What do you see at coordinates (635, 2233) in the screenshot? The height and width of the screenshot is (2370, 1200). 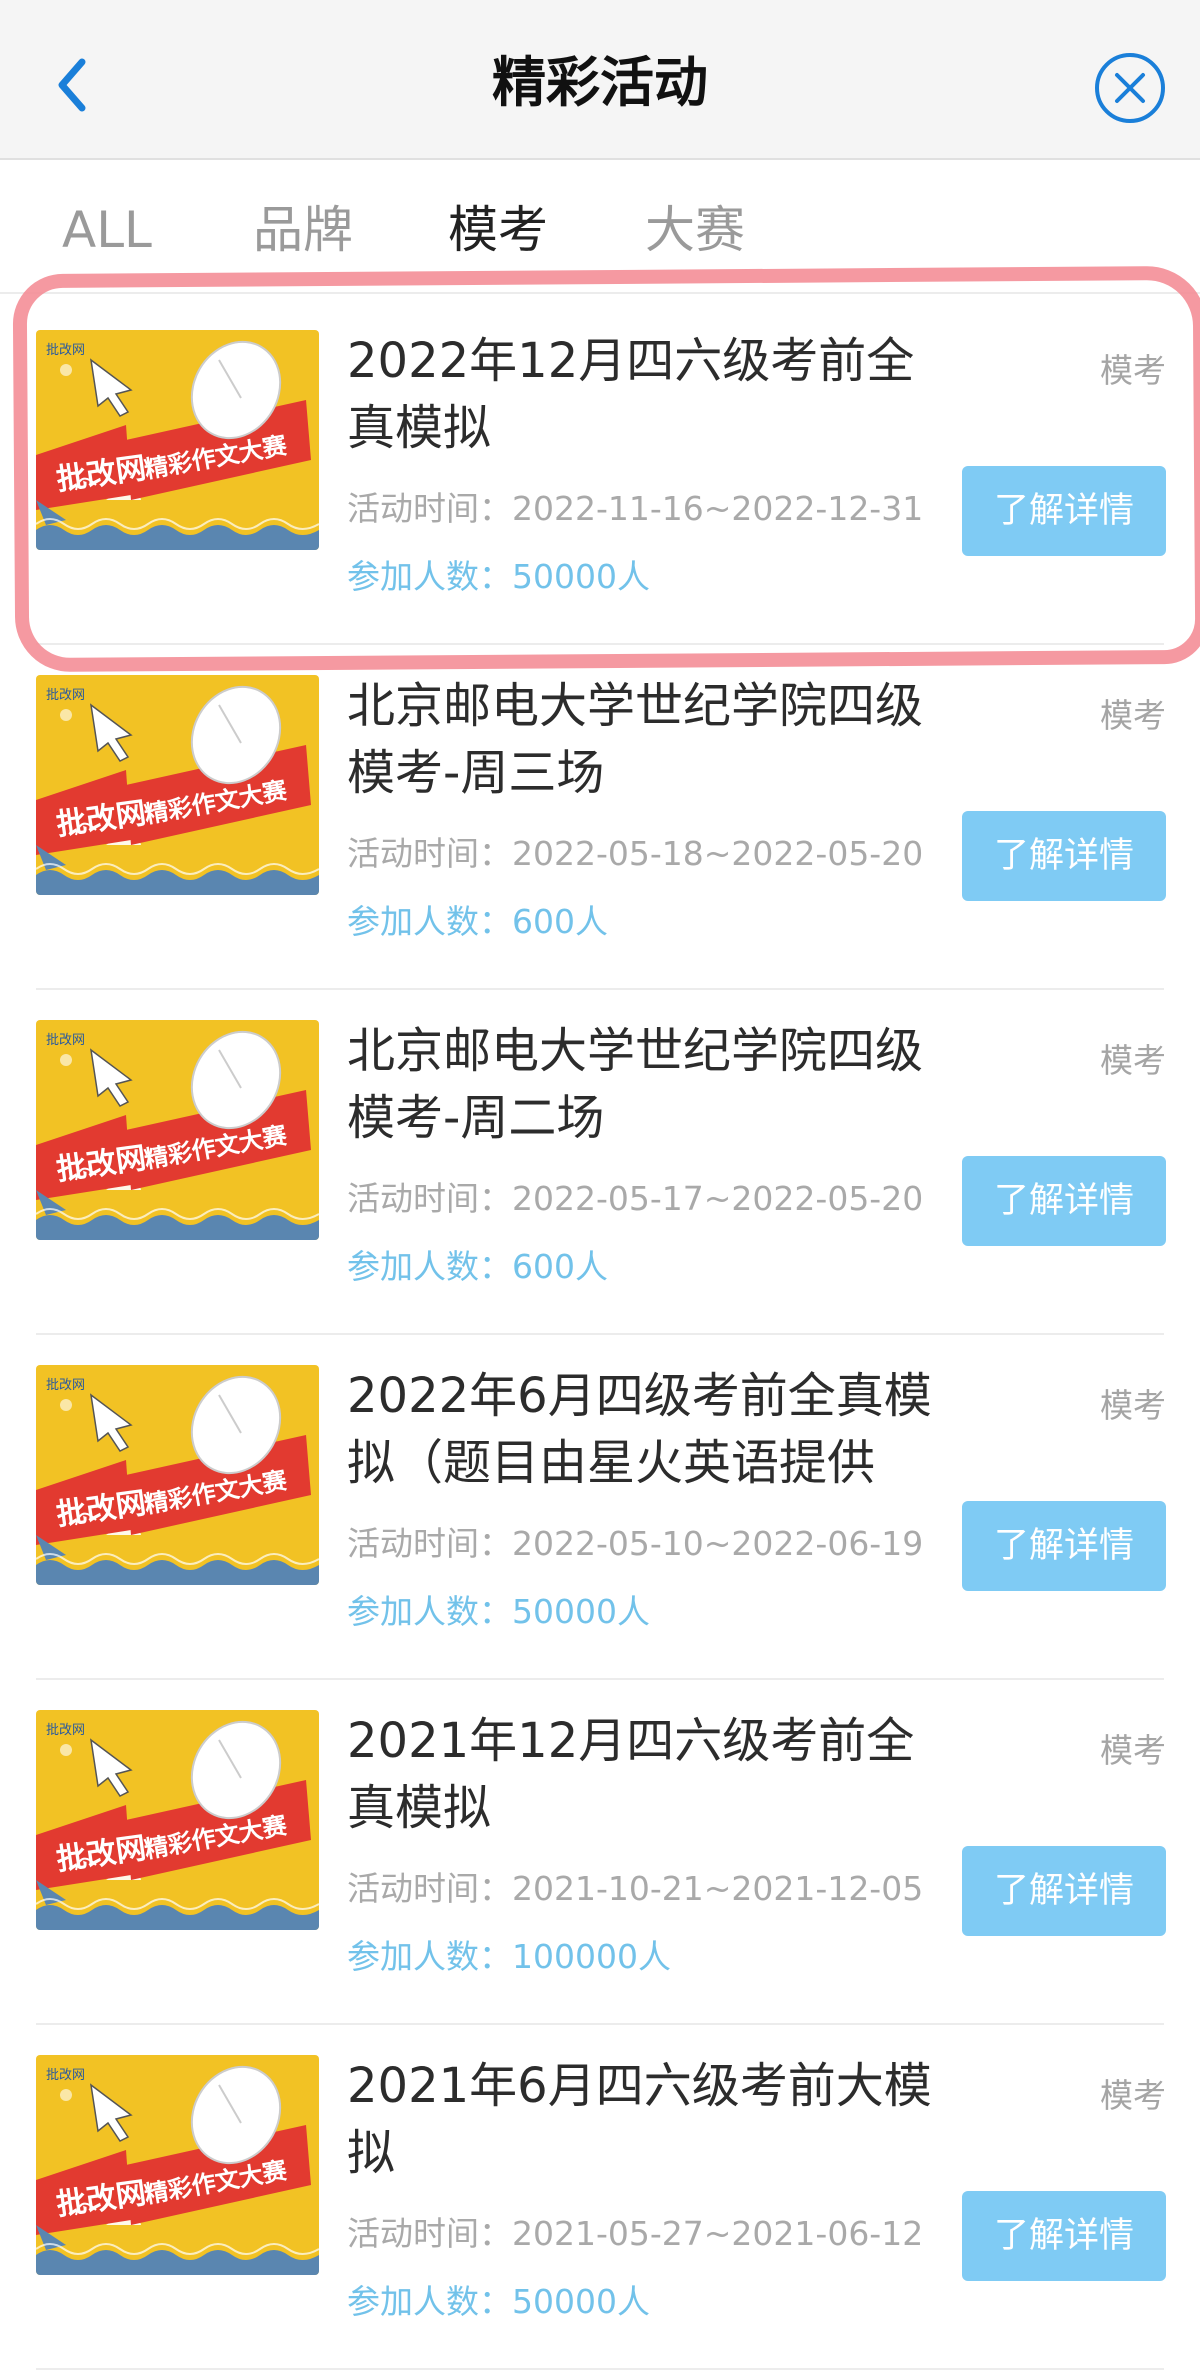 I see `activity-time: 活动时间：2021-05-27~2021-06-12` at bounding box center [635, 2233].